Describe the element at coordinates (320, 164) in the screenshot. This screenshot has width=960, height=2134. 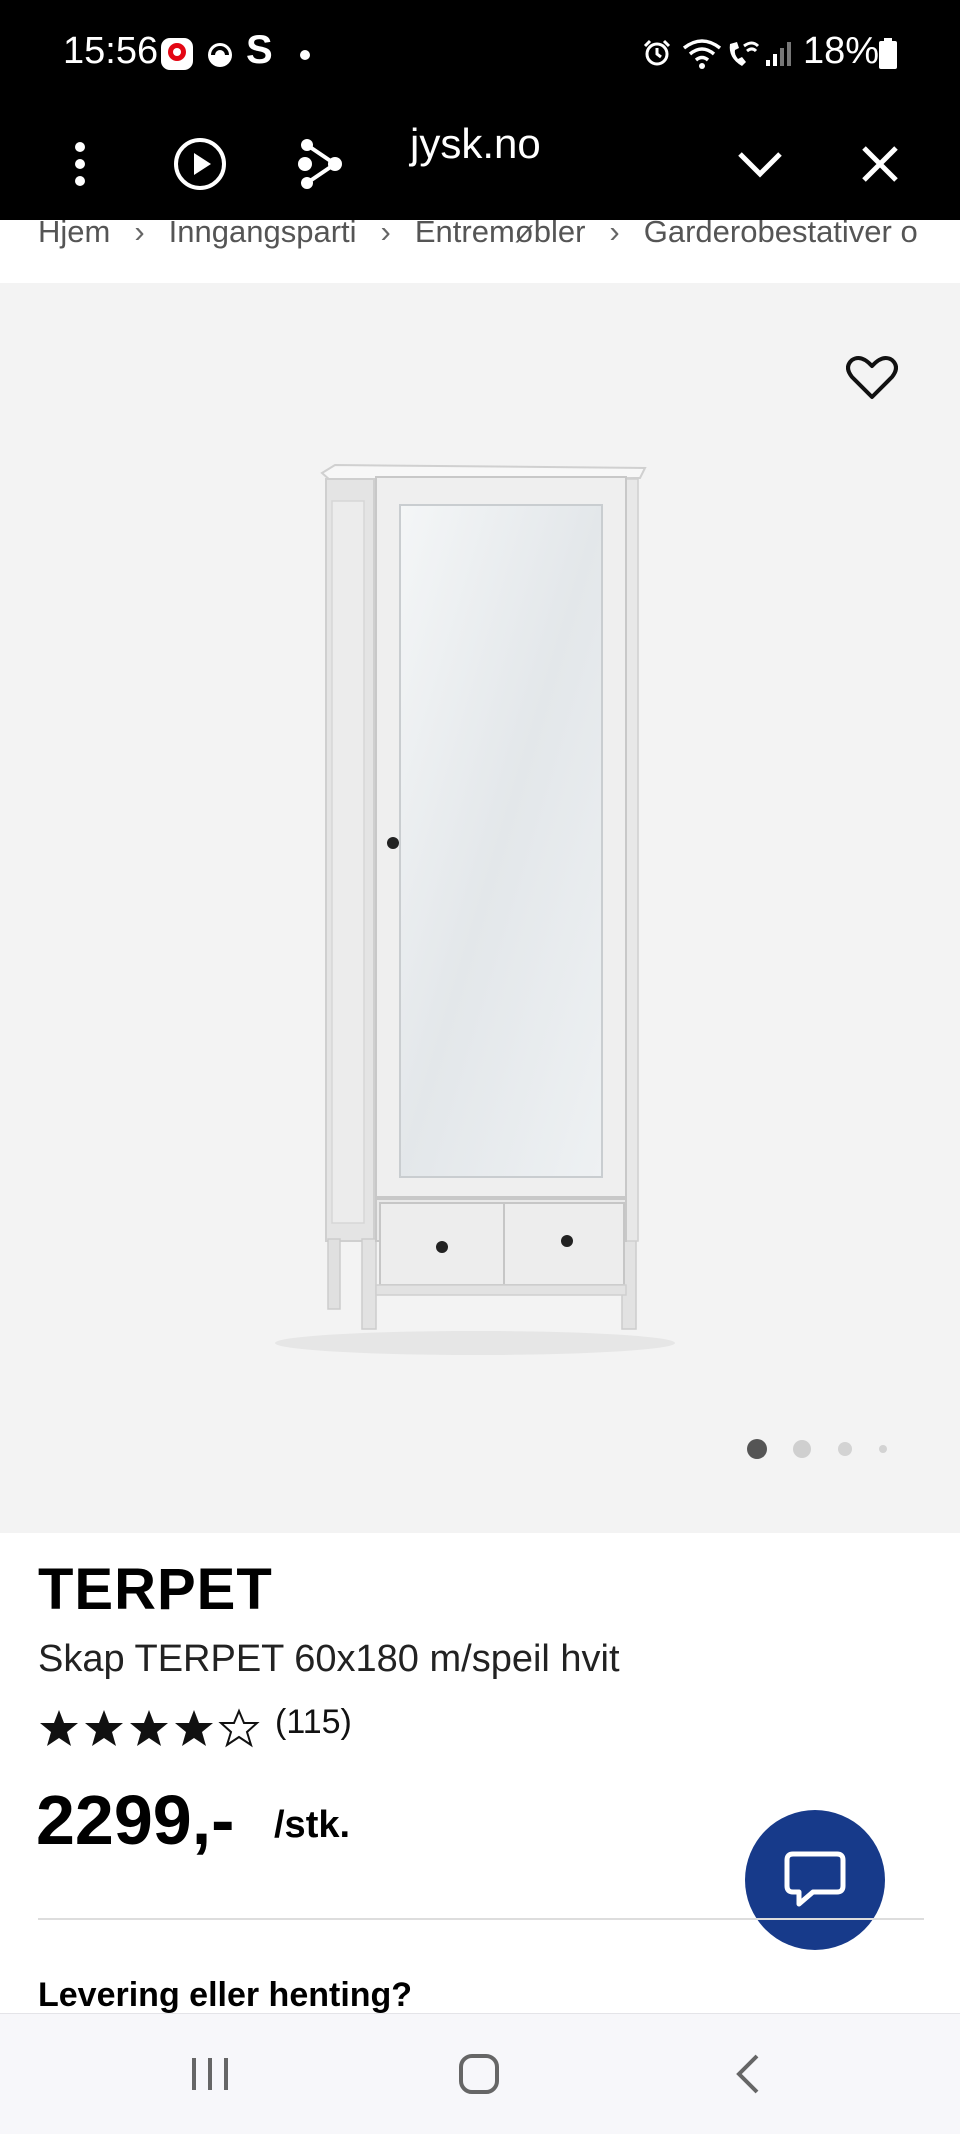
I see `share-icon` at that location.